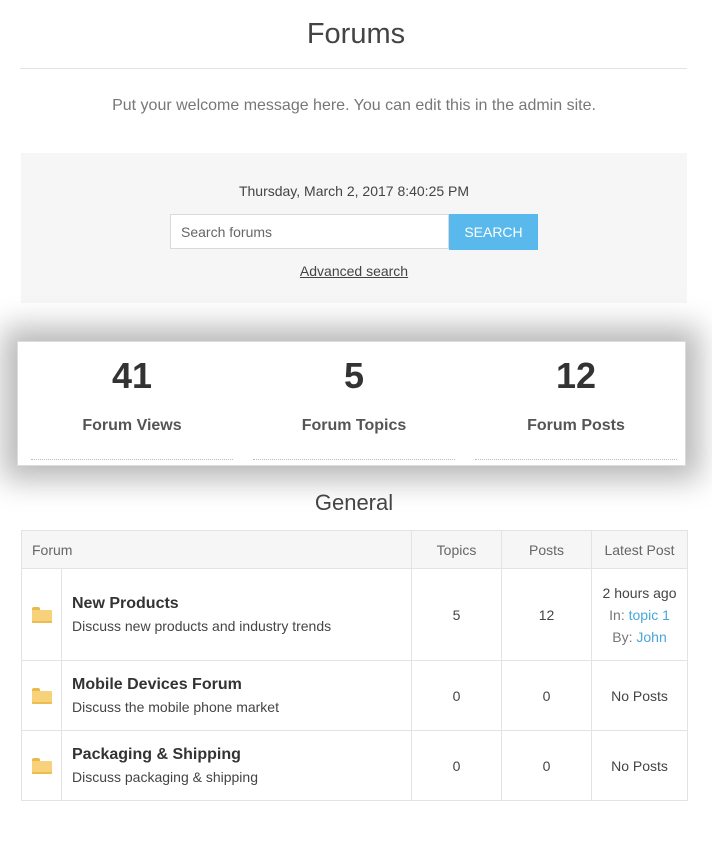 This screenshot has width=712, height=848. Describe the element at coordinates (547, 549) in the screenshot. I see `column-header-posts: Posts` at that location.